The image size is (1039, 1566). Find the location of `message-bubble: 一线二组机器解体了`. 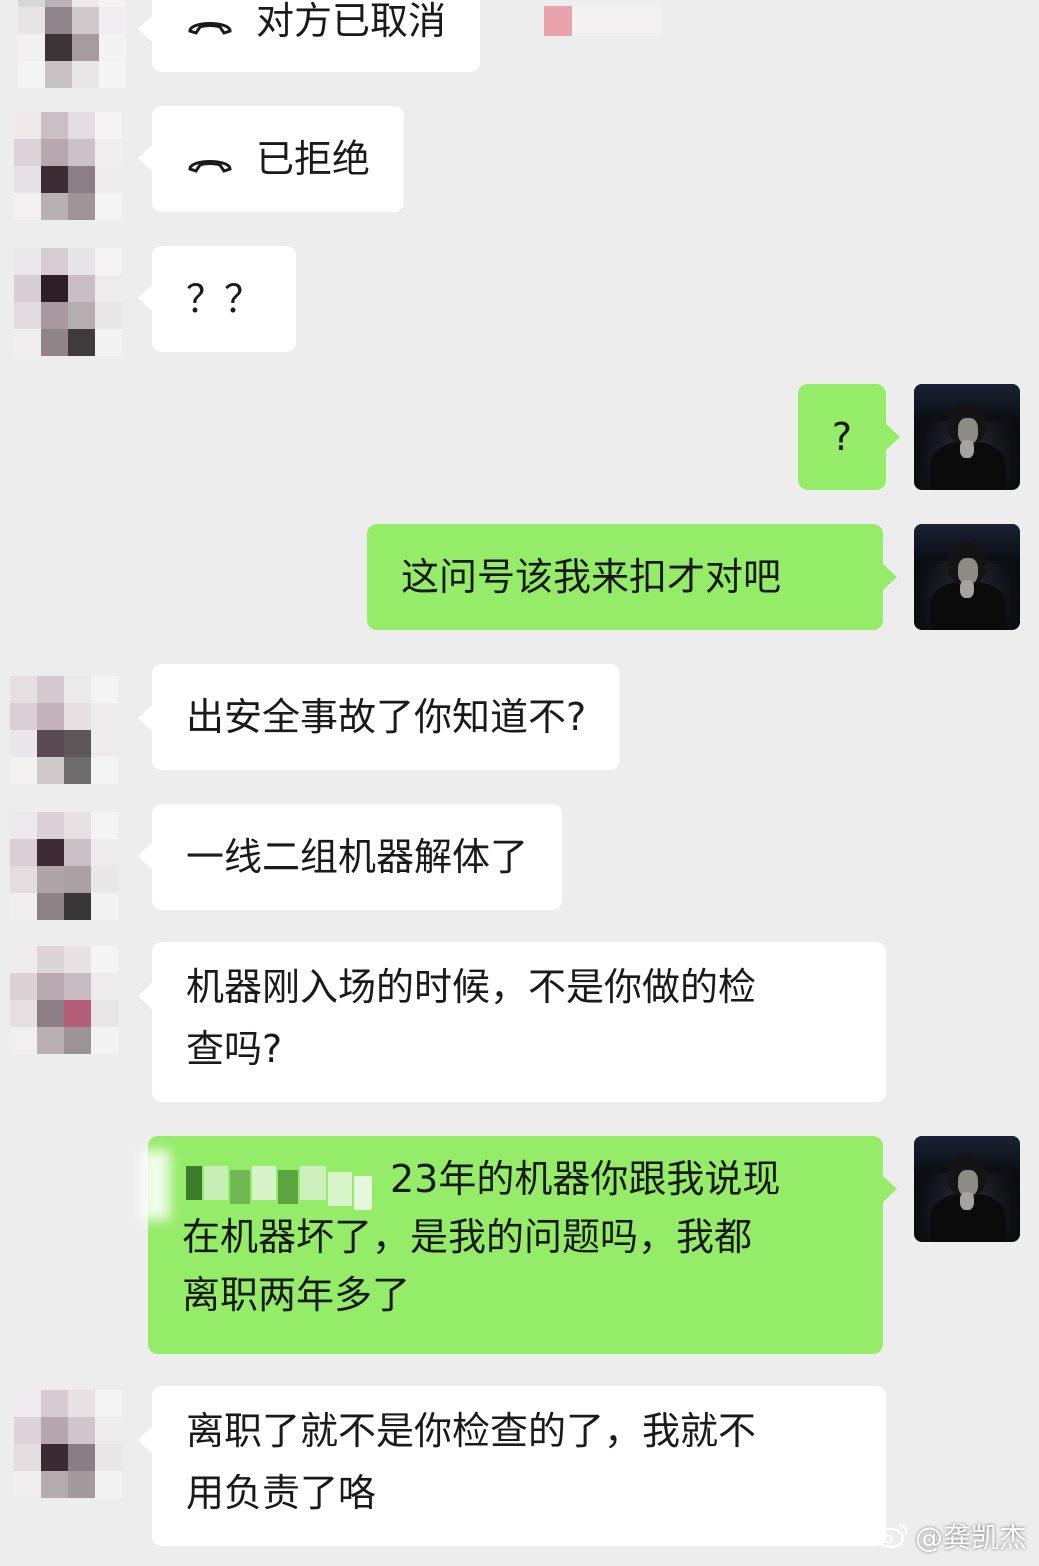

message-bubble: 一线二组机器解体了 is located at coordinates (357, 857).